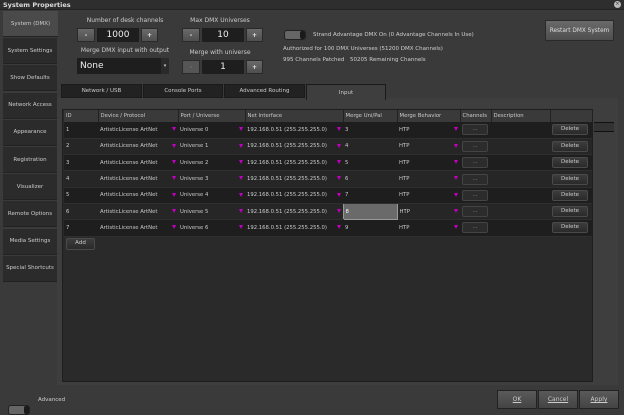 This screenshot has width=624, height=415. What do you see at coordinates (30, 105) in the screenshot?
I see `sidebar-item-network-access: Network Access` at bounding box center [30, 105].